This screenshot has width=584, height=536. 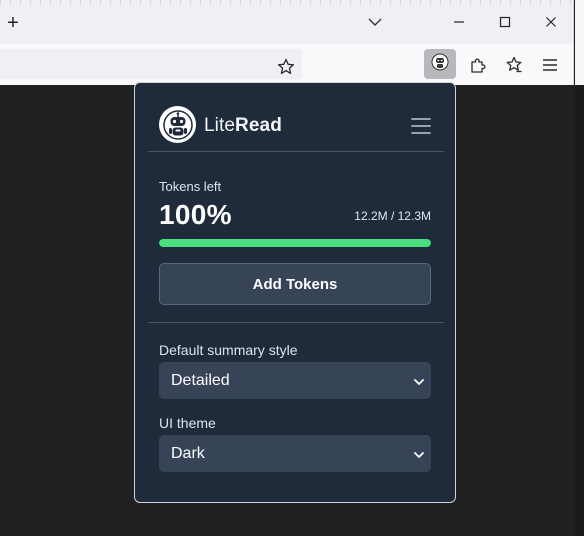 What do you see at coordinates (514, 65) in the screenshot?
I see `star-list-icon` at bounding box center [514, 65].